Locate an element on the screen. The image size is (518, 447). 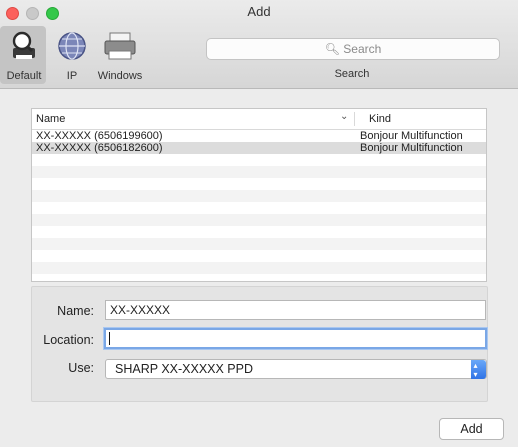
tool-windows: Windows is located at coordinates (120, 54).